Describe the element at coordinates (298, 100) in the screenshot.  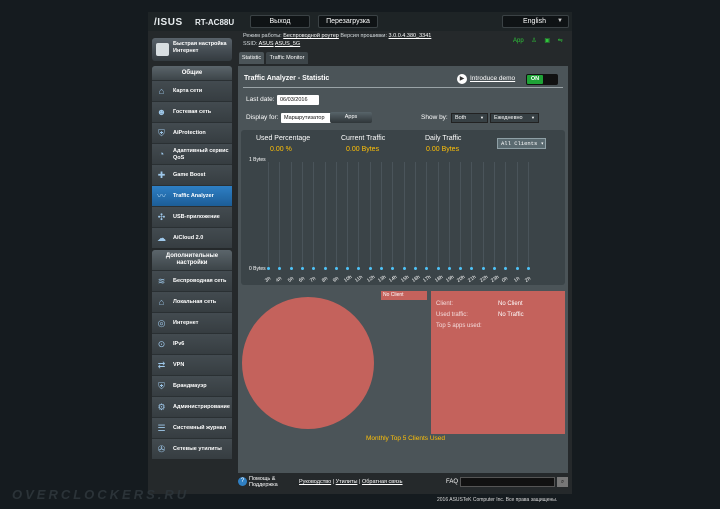
I see `last-date-field: 06/03/2016` at that location.